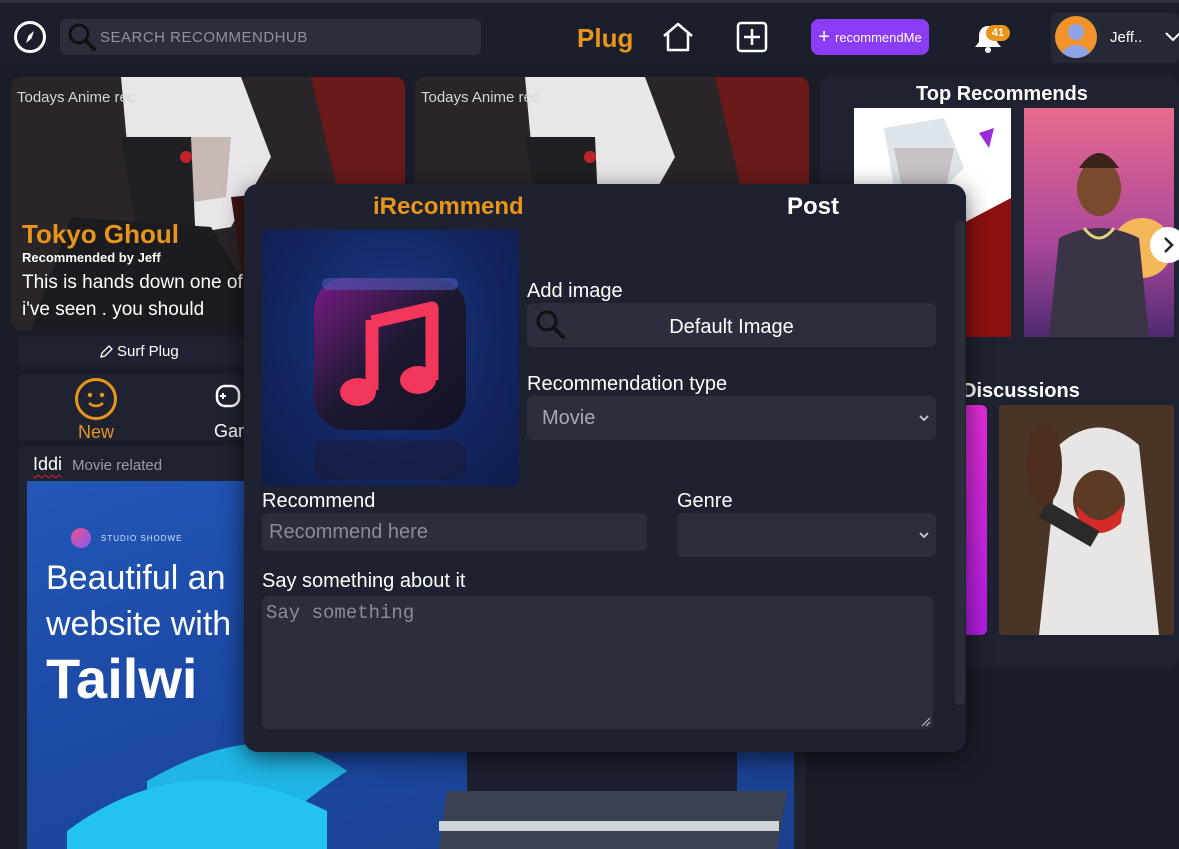 This screenshot has height=849, width=1179. What do you see at coordinates (47, 464) in the screenshot?
I see `post-author: Iddi` at bounding box center [47, 464].